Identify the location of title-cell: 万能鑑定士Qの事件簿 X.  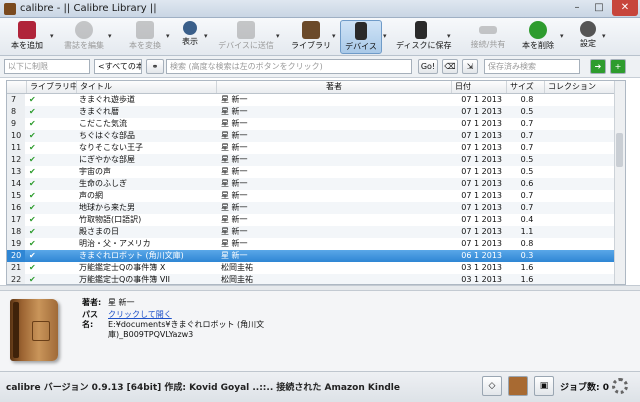
(122, 267).